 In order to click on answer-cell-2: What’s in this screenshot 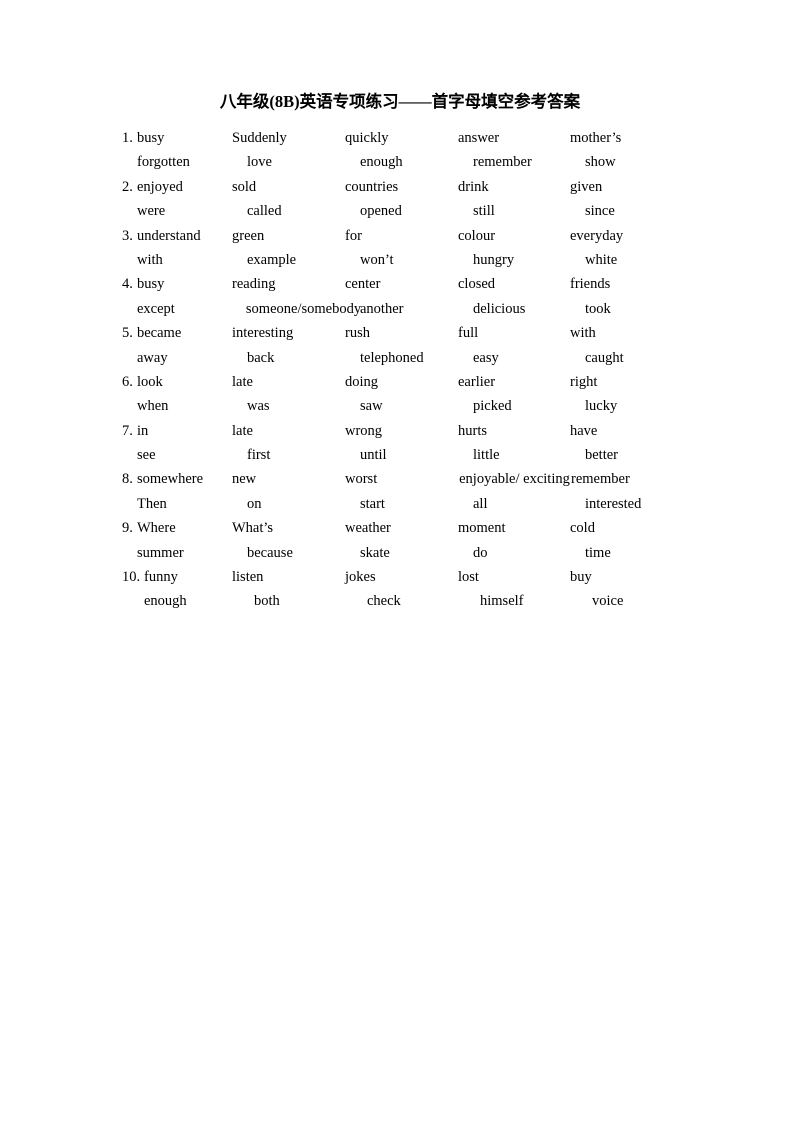, I will do `click(253, 528)`.